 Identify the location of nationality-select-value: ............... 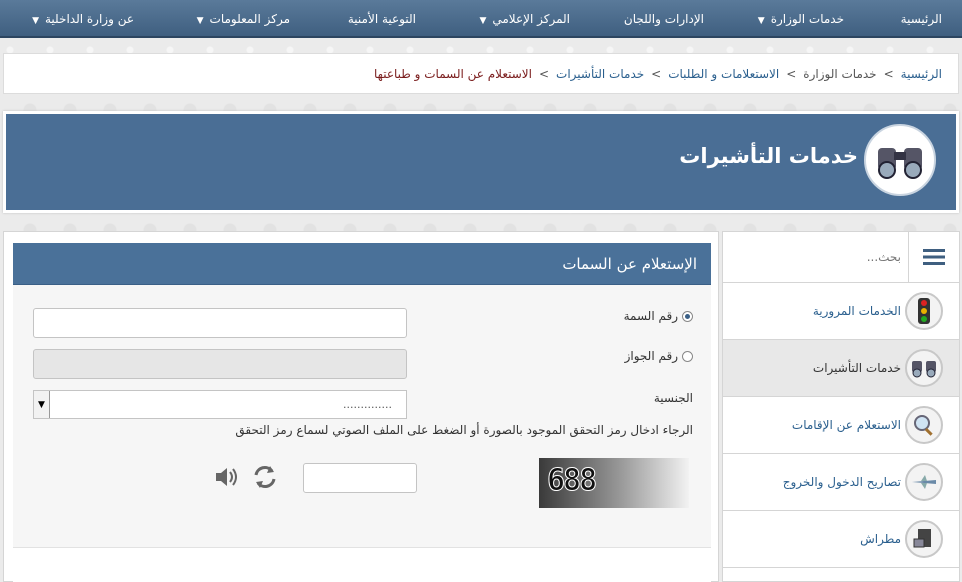
(367, 404).